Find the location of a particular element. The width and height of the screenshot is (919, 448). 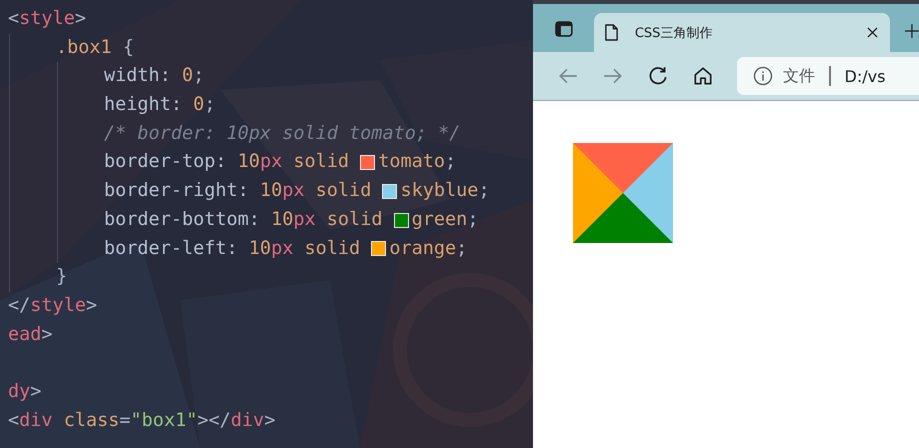

browser-tab: CSS三角制作 is located at coordinates (742, 32).